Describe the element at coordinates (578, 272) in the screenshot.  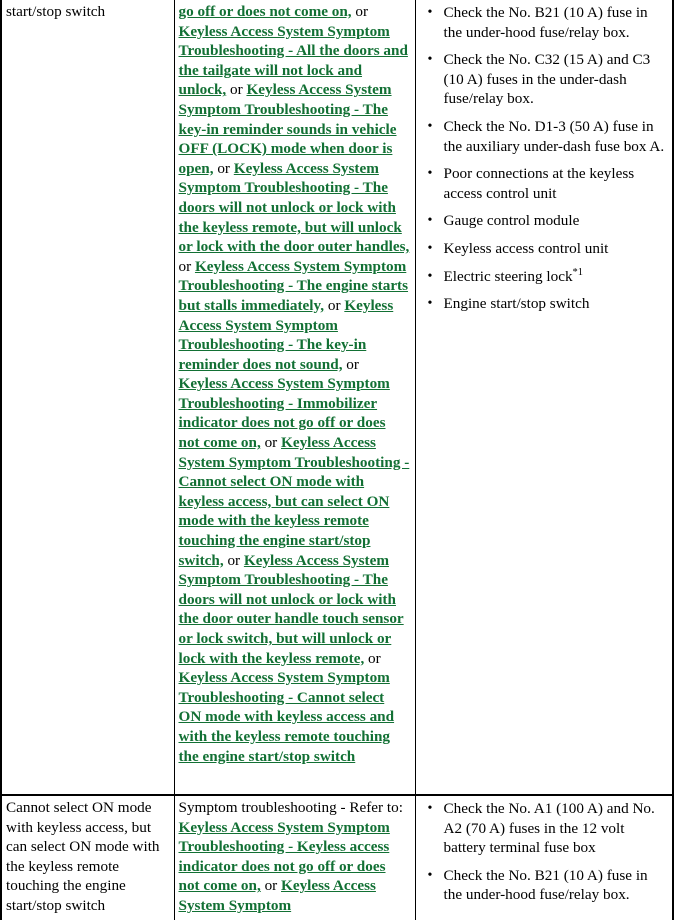
I see `footnote-marker: *1` at that location.